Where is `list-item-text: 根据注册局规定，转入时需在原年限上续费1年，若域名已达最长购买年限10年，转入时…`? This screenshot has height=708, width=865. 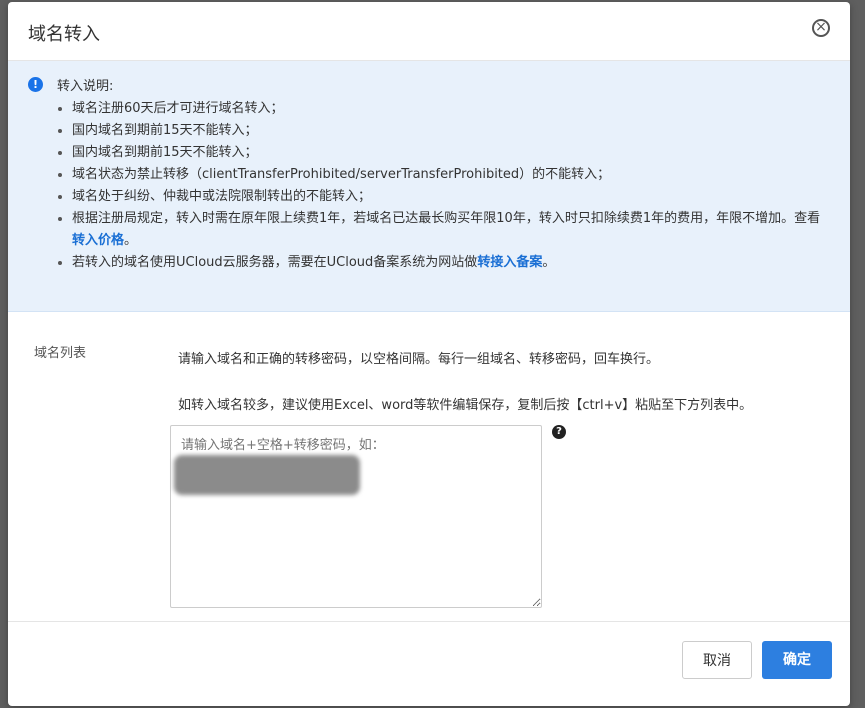
list-item-text: 根据注册局规定，转入时需在原年限上续费1年，若域名已达最长购买年限10年，转入时… is located at coordinates (446, 218).